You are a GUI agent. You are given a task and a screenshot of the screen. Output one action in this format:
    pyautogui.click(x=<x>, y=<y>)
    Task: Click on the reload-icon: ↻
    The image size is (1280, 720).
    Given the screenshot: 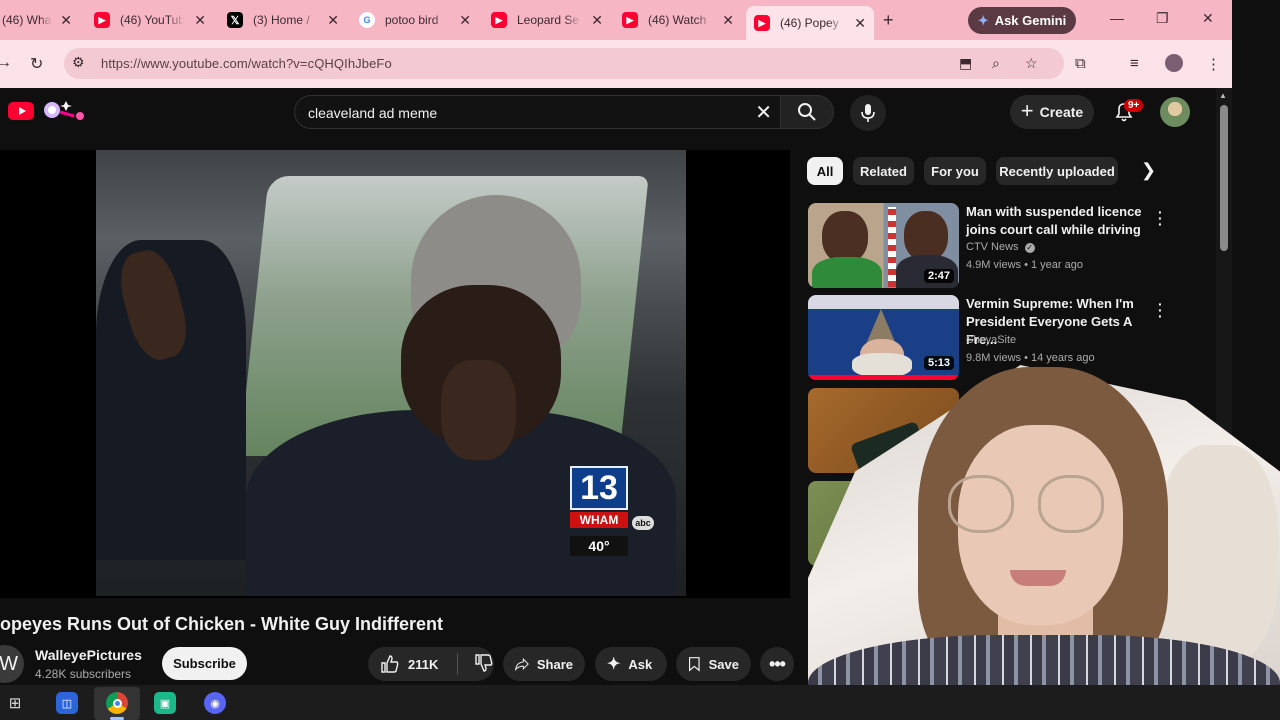 What is the action you would take?
    pyautogui.click(x=36, y=64)
    